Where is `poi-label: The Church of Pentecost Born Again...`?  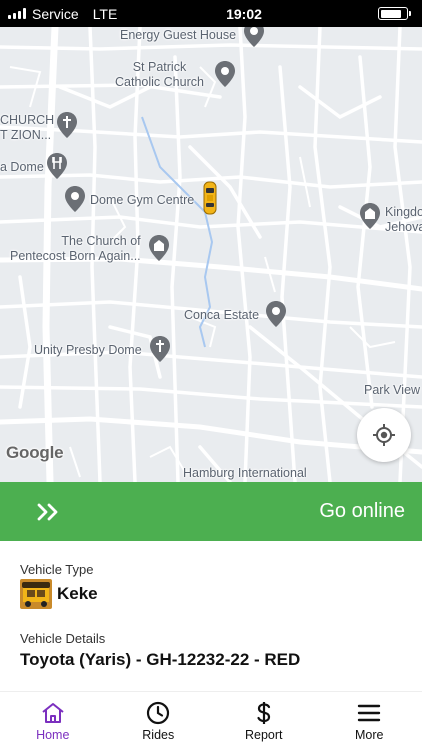
poi-label: The Church of Pentecost Born Again... is located at coordinates (75, 248).